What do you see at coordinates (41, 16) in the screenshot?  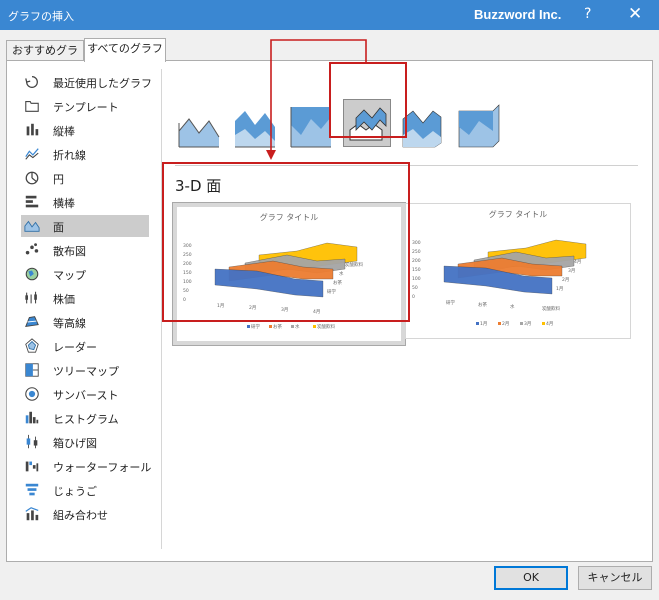 I see `window-title: グラフの挿入` at bounding box center [41, 16].